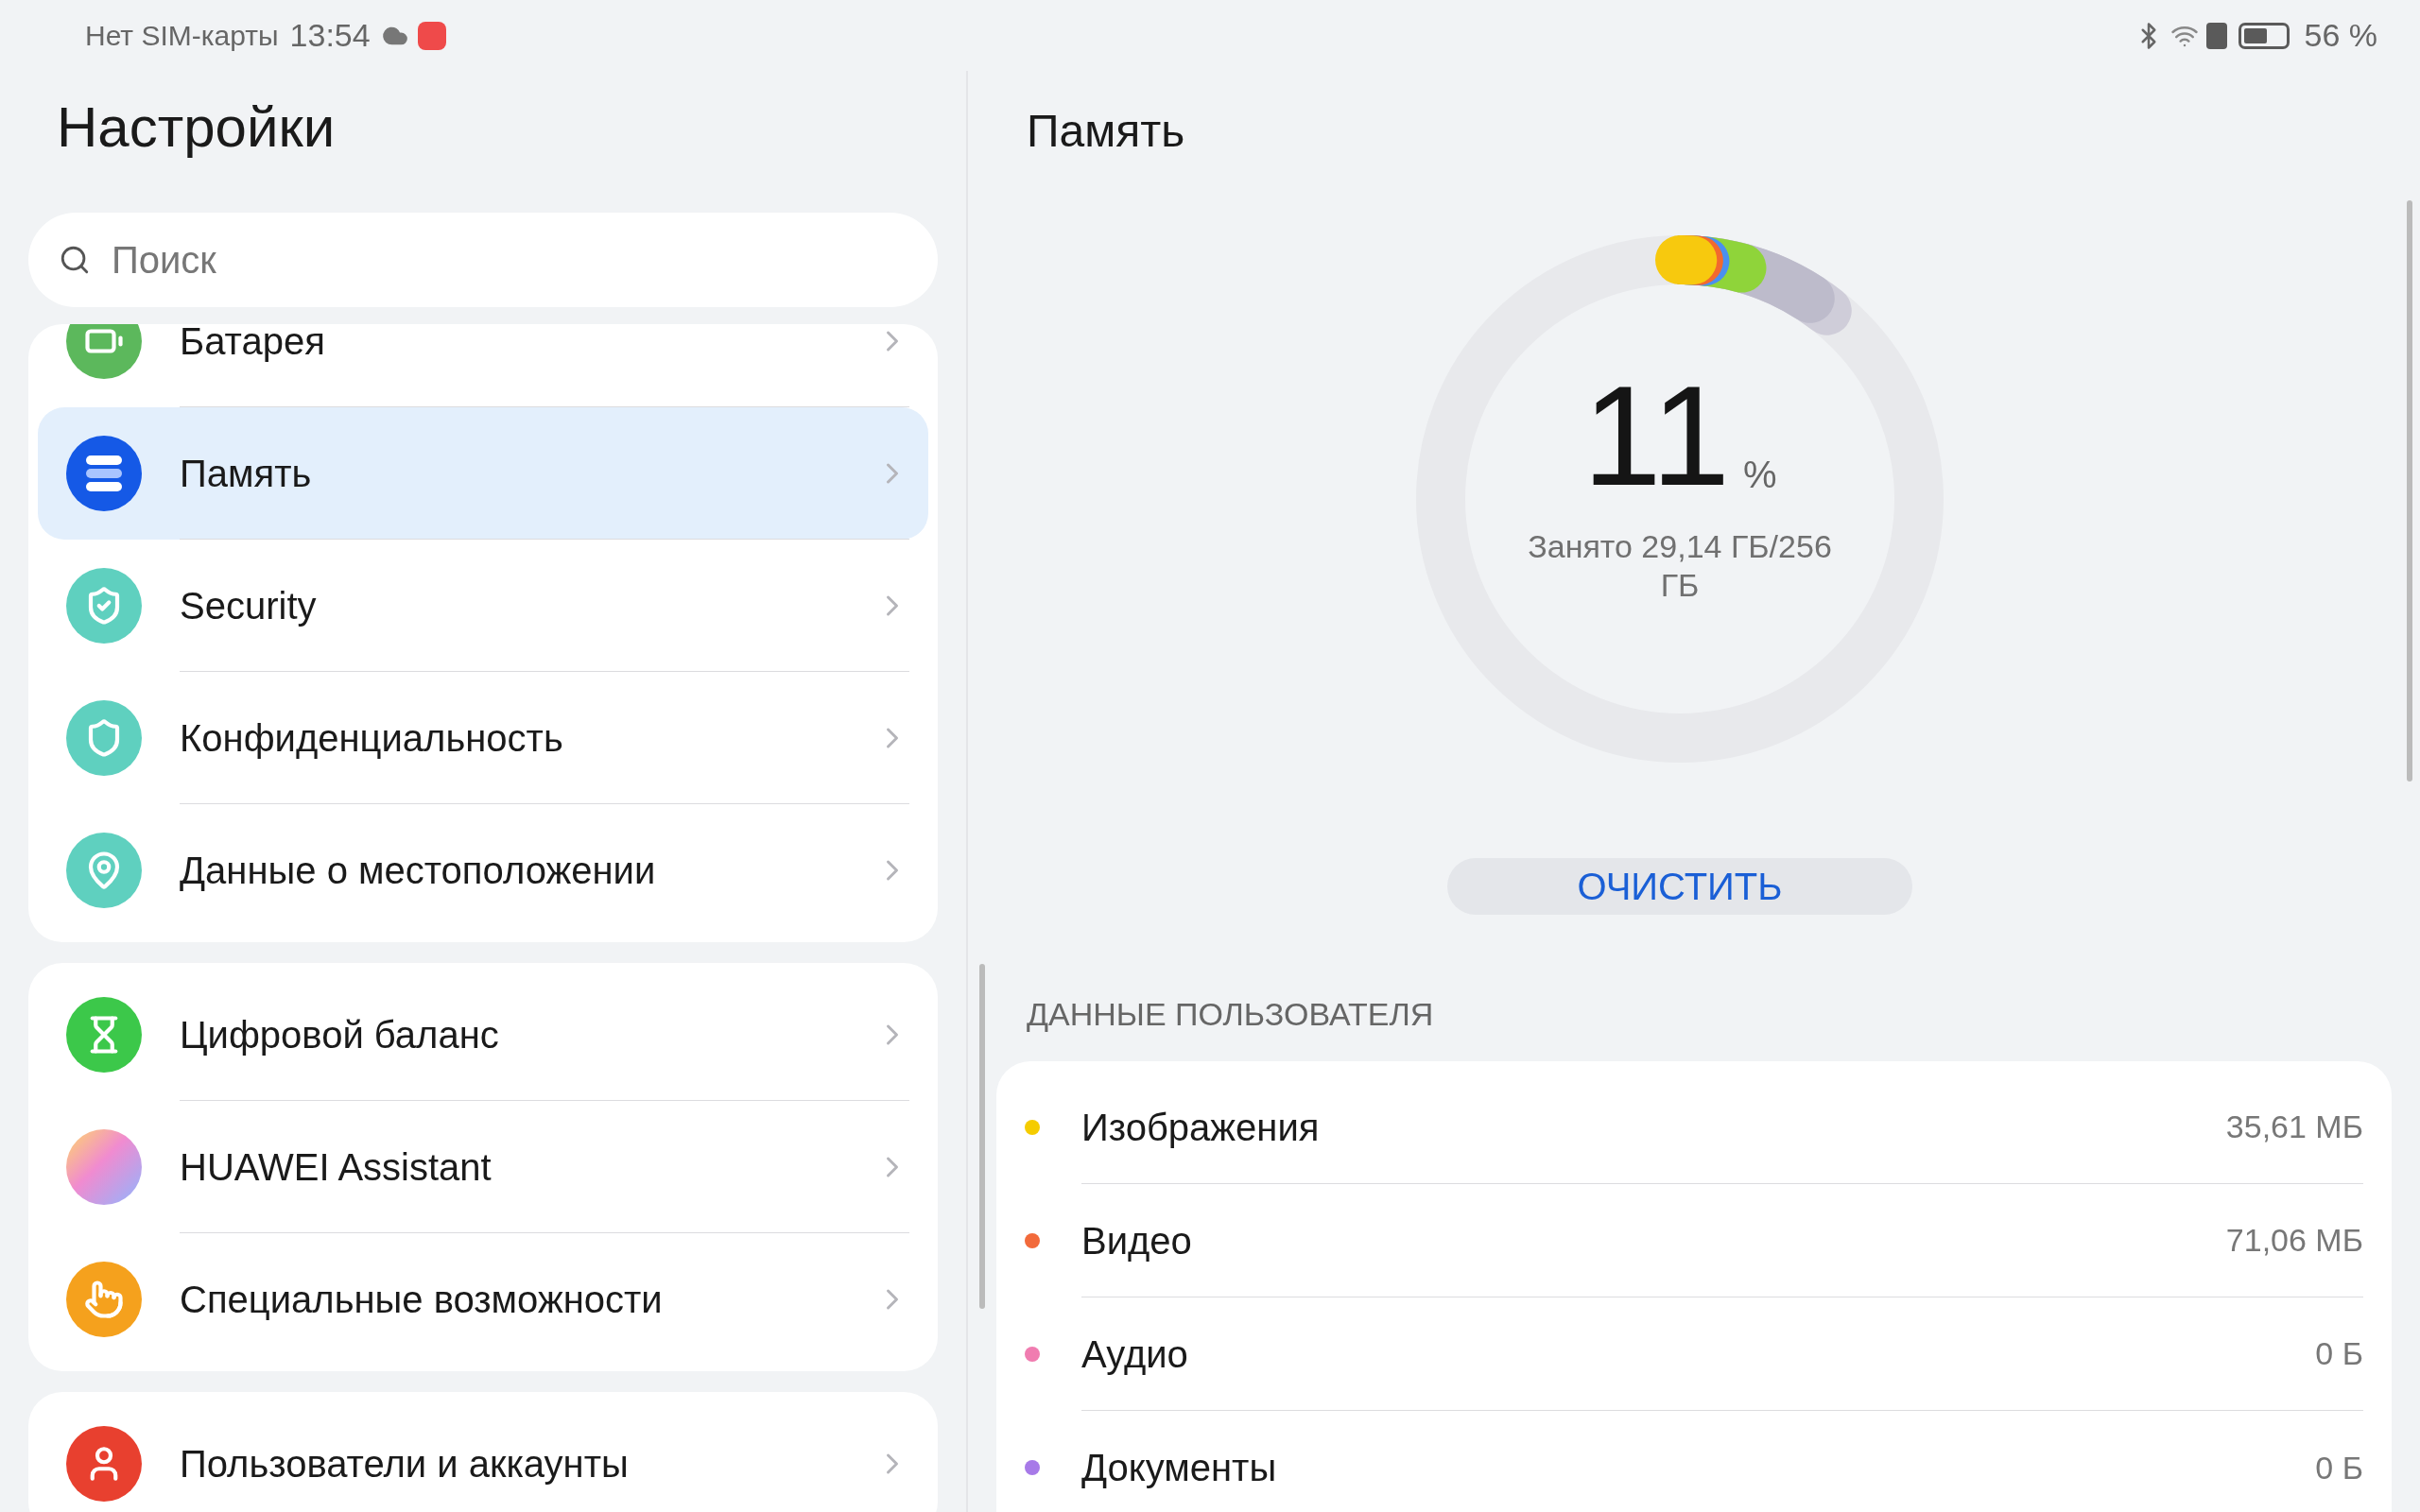 The image size is (2420, 1512). I want to click on settings-row: Данные о местоположении, so click(483, 870).